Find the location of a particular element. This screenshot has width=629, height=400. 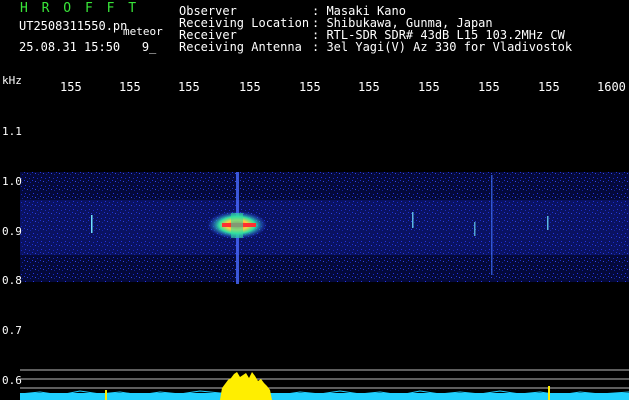

y-tick: 0.8 is located at coordinates (12, 280).